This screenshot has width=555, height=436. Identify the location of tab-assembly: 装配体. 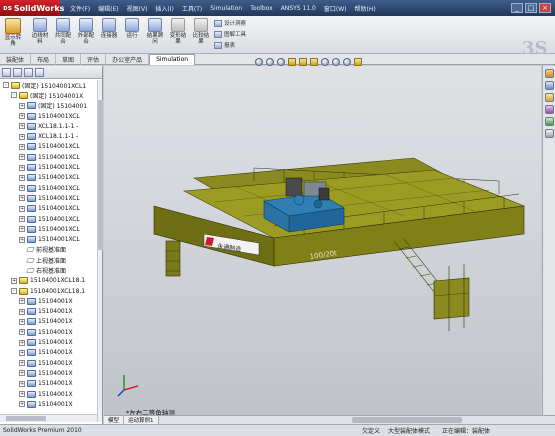
(16, 59).